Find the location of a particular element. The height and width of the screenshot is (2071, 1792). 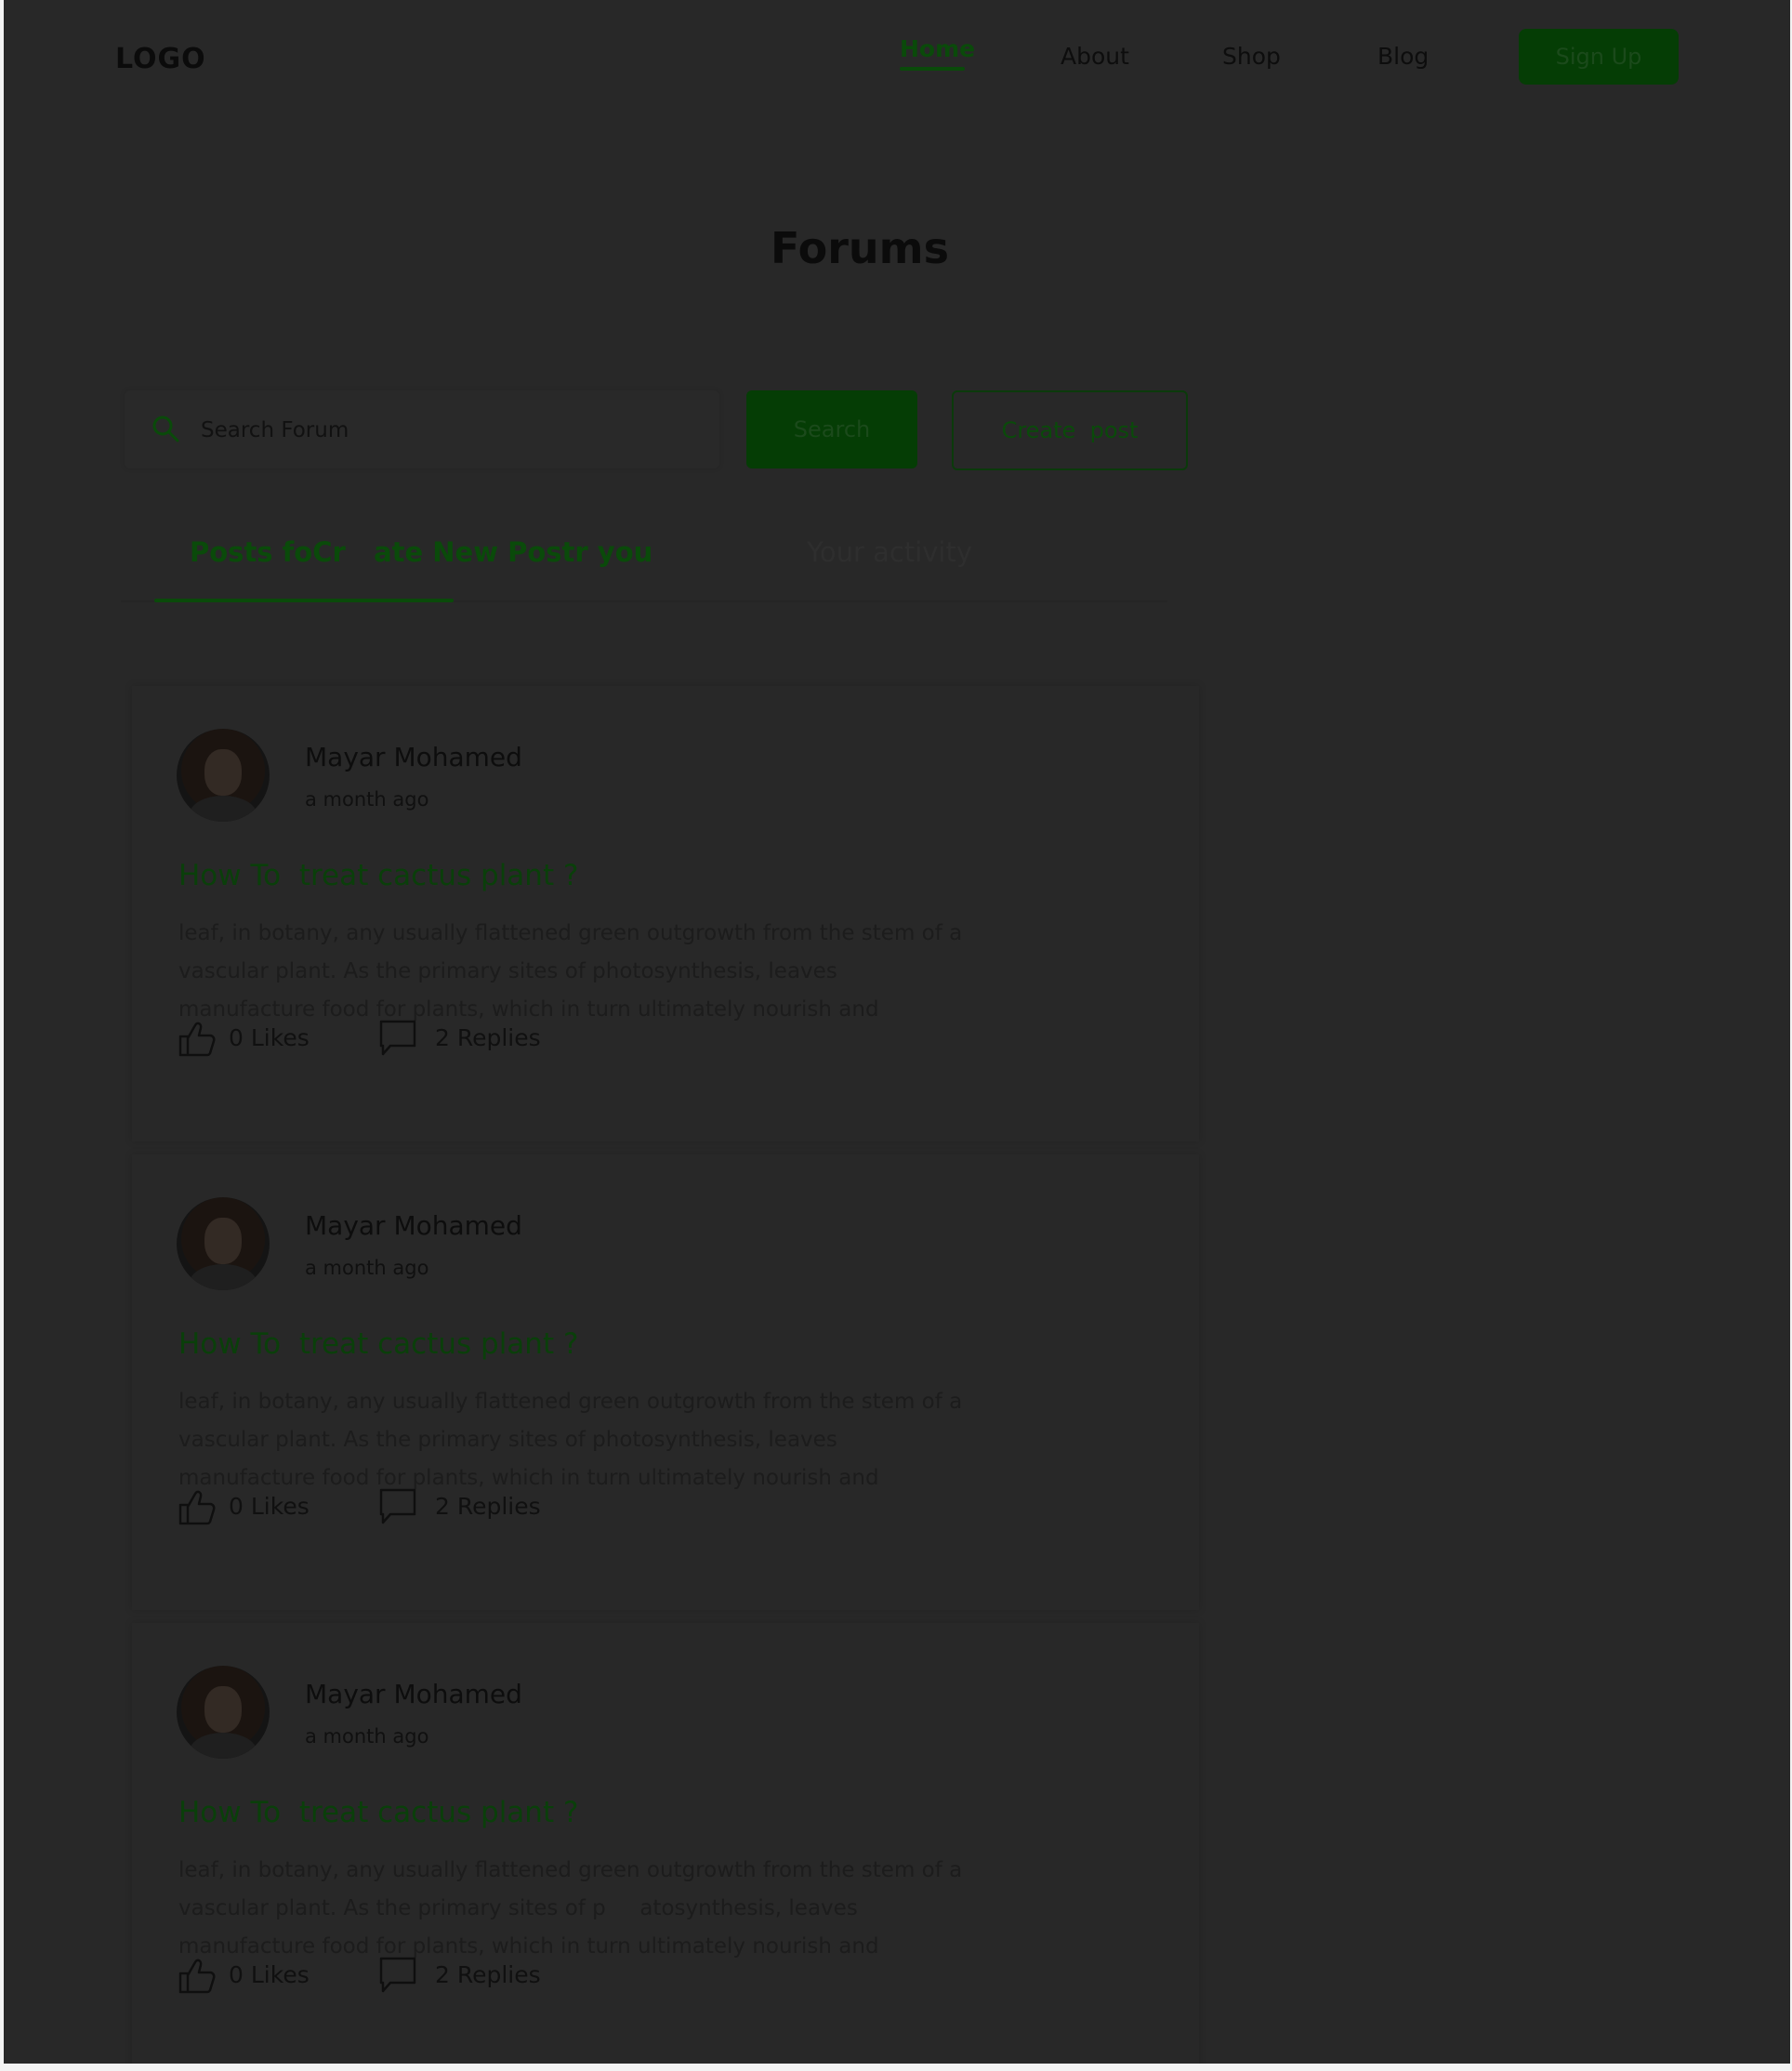

logo: LOGO is located at coordinates (161, 59).